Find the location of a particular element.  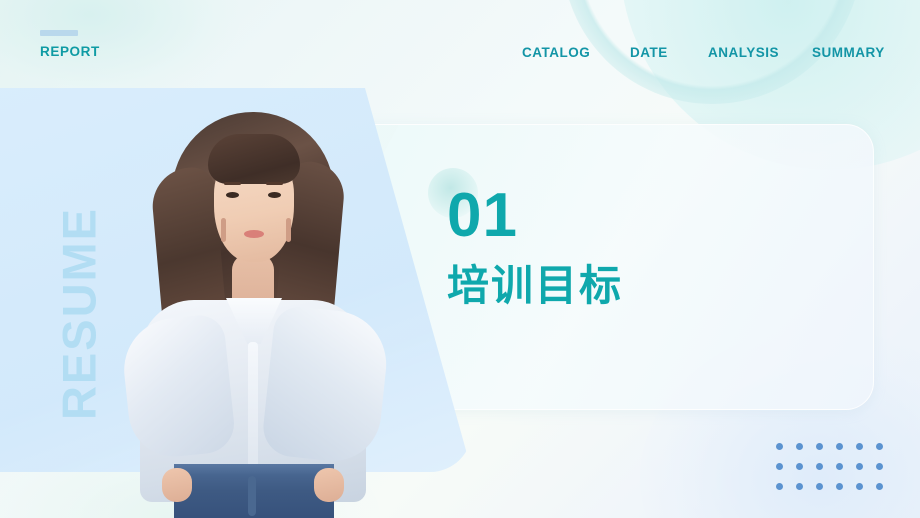

brand-label: REPORT is located at coordinates (70, 51).